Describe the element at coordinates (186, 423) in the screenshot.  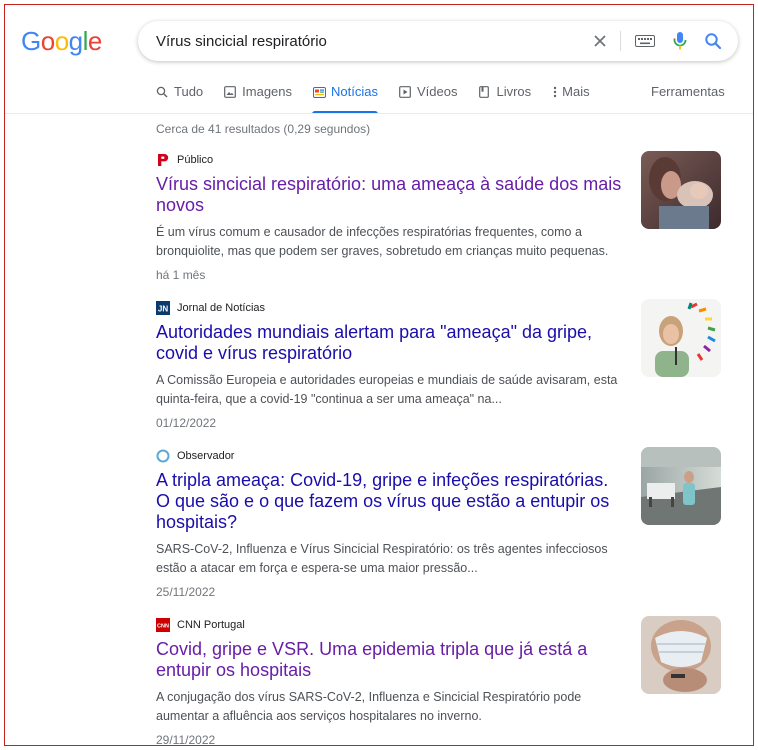
I see `result-date: 01/12/2022` at that location.